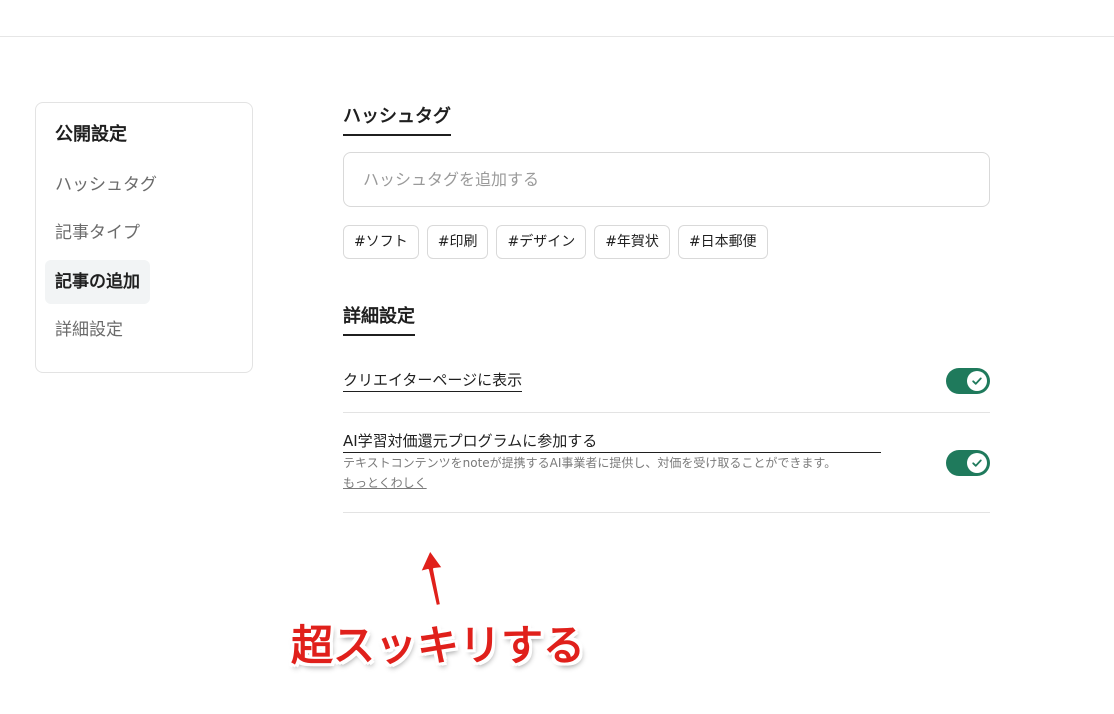 The height and width of the screenshot is (714, 1114). I want to click on setting-label: クリエイターページに表示, so click(433, 380).